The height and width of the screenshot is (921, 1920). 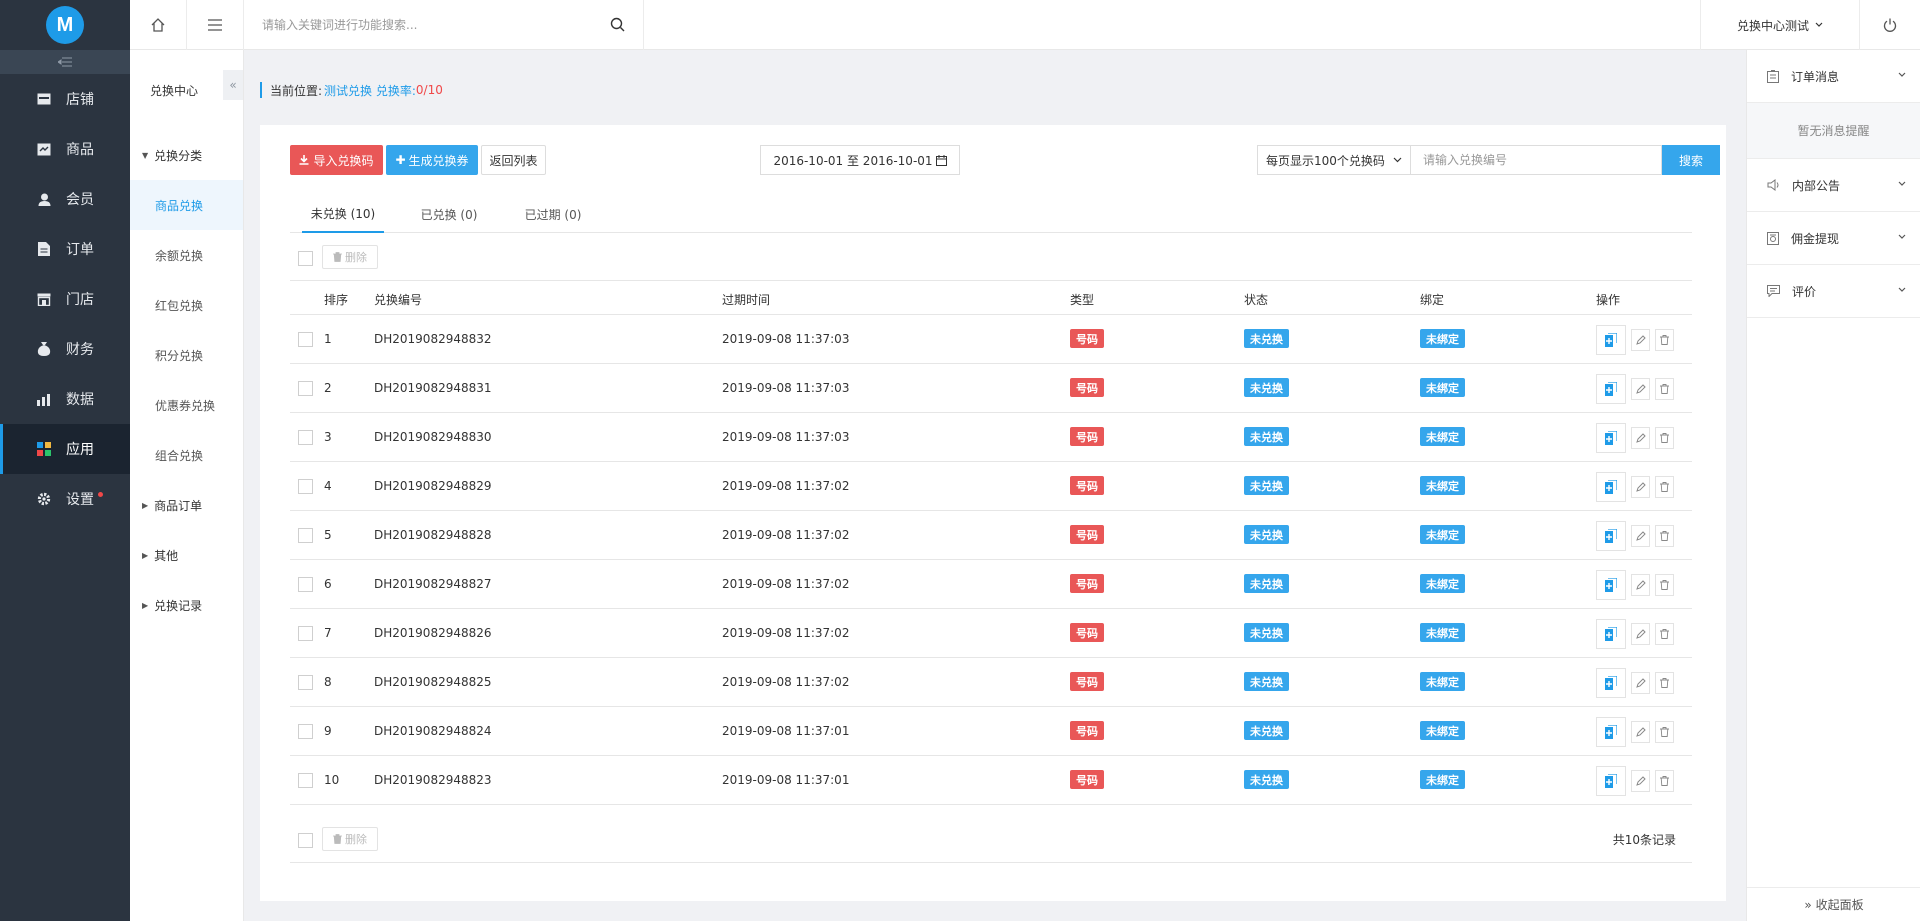 What do you see at coordinates (186, 355) in the screenshot?
I see `subnav-item-3: 积分兑换` at bounding box center [186, 355].